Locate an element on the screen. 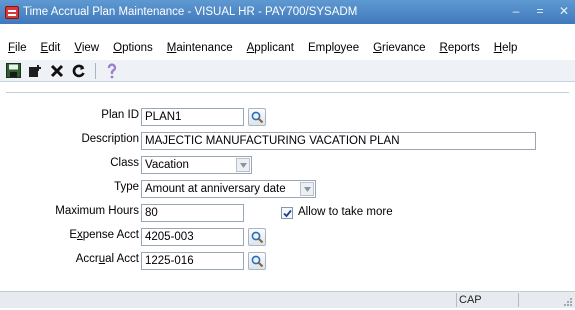 The height and width of the screenshot is (310, 575). checkmark-icon is located at coordinates (287, 213).